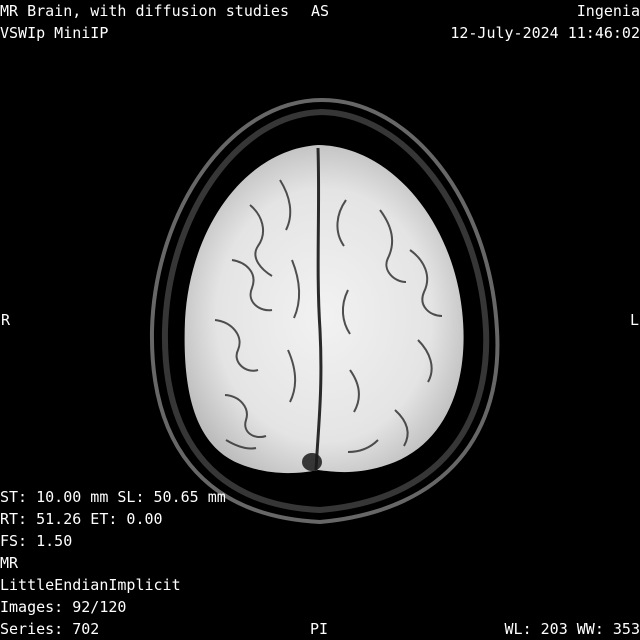 This screenshot has width=640, height=640. I want to click on window-level-width: WL: 203 WW: 353, so click(572, 629).